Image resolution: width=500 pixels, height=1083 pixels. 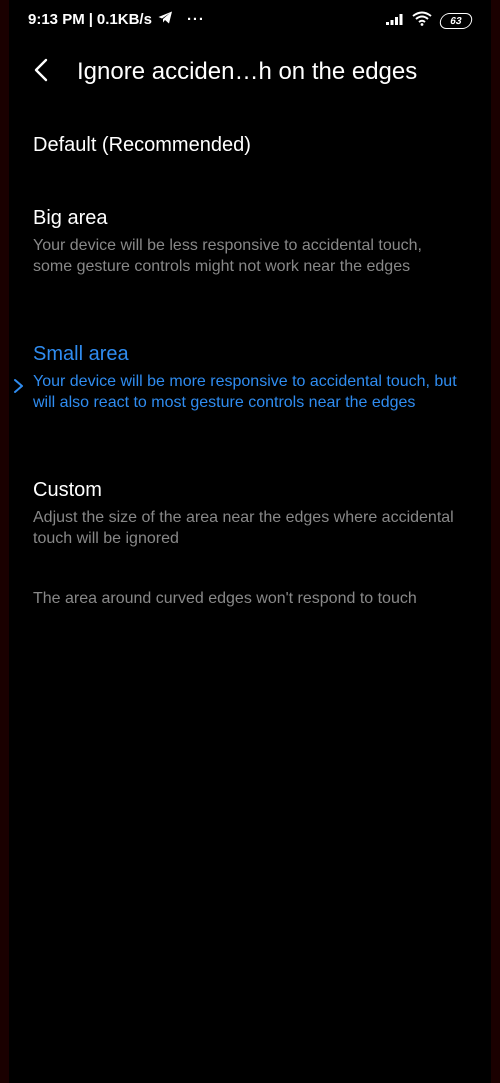 What do you see at coordinates (56, 19) in the screenshot?
I see `status-time: 9:13 PM` at bounding box center [56, 19].